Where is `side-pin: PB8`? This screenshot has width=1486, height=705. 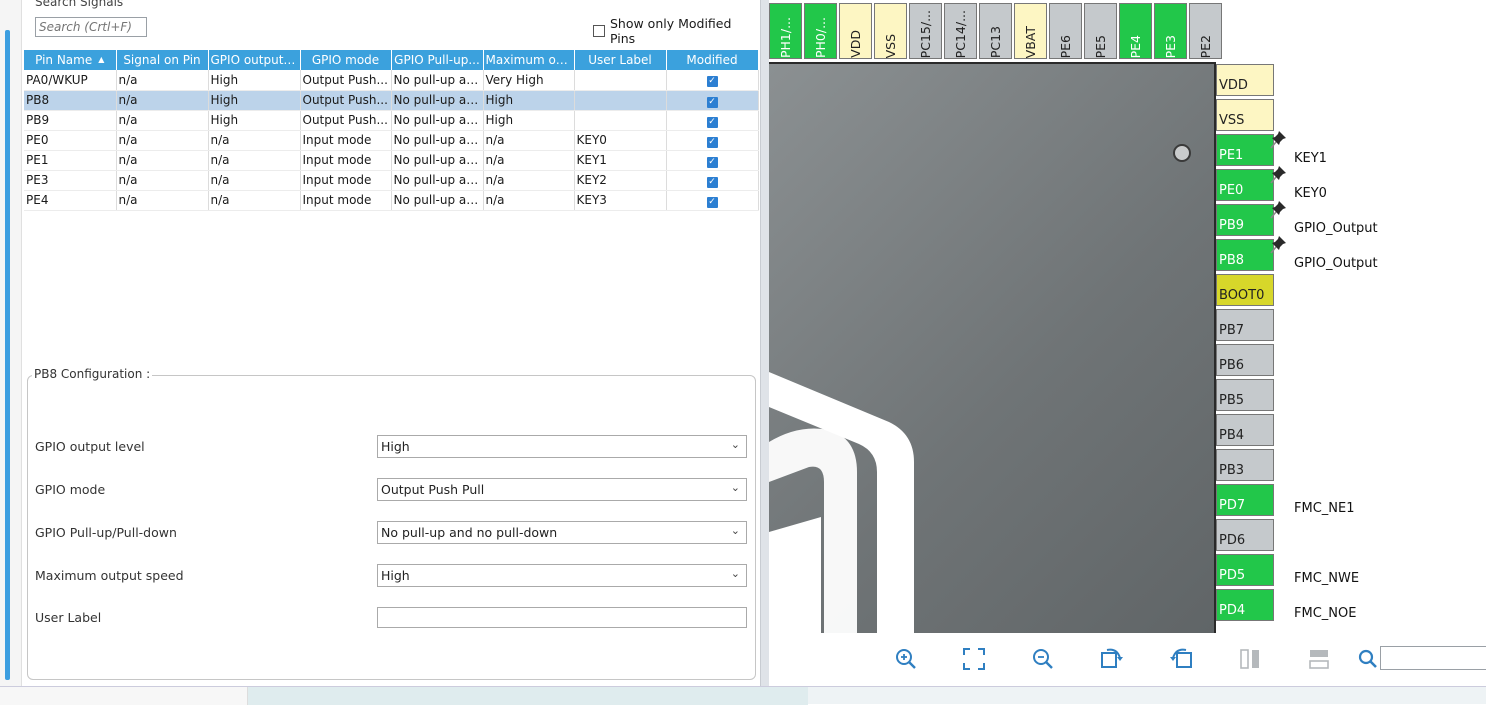 side-pin: PB8 is located at coordinates (1245, 255).